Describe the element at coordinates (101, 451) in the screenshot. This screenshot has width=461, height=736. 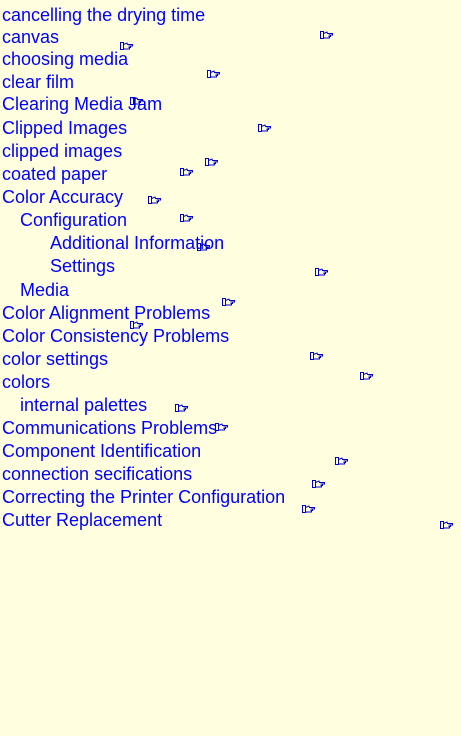
I see `index-entry-component-identification: Component Identification` at that location.